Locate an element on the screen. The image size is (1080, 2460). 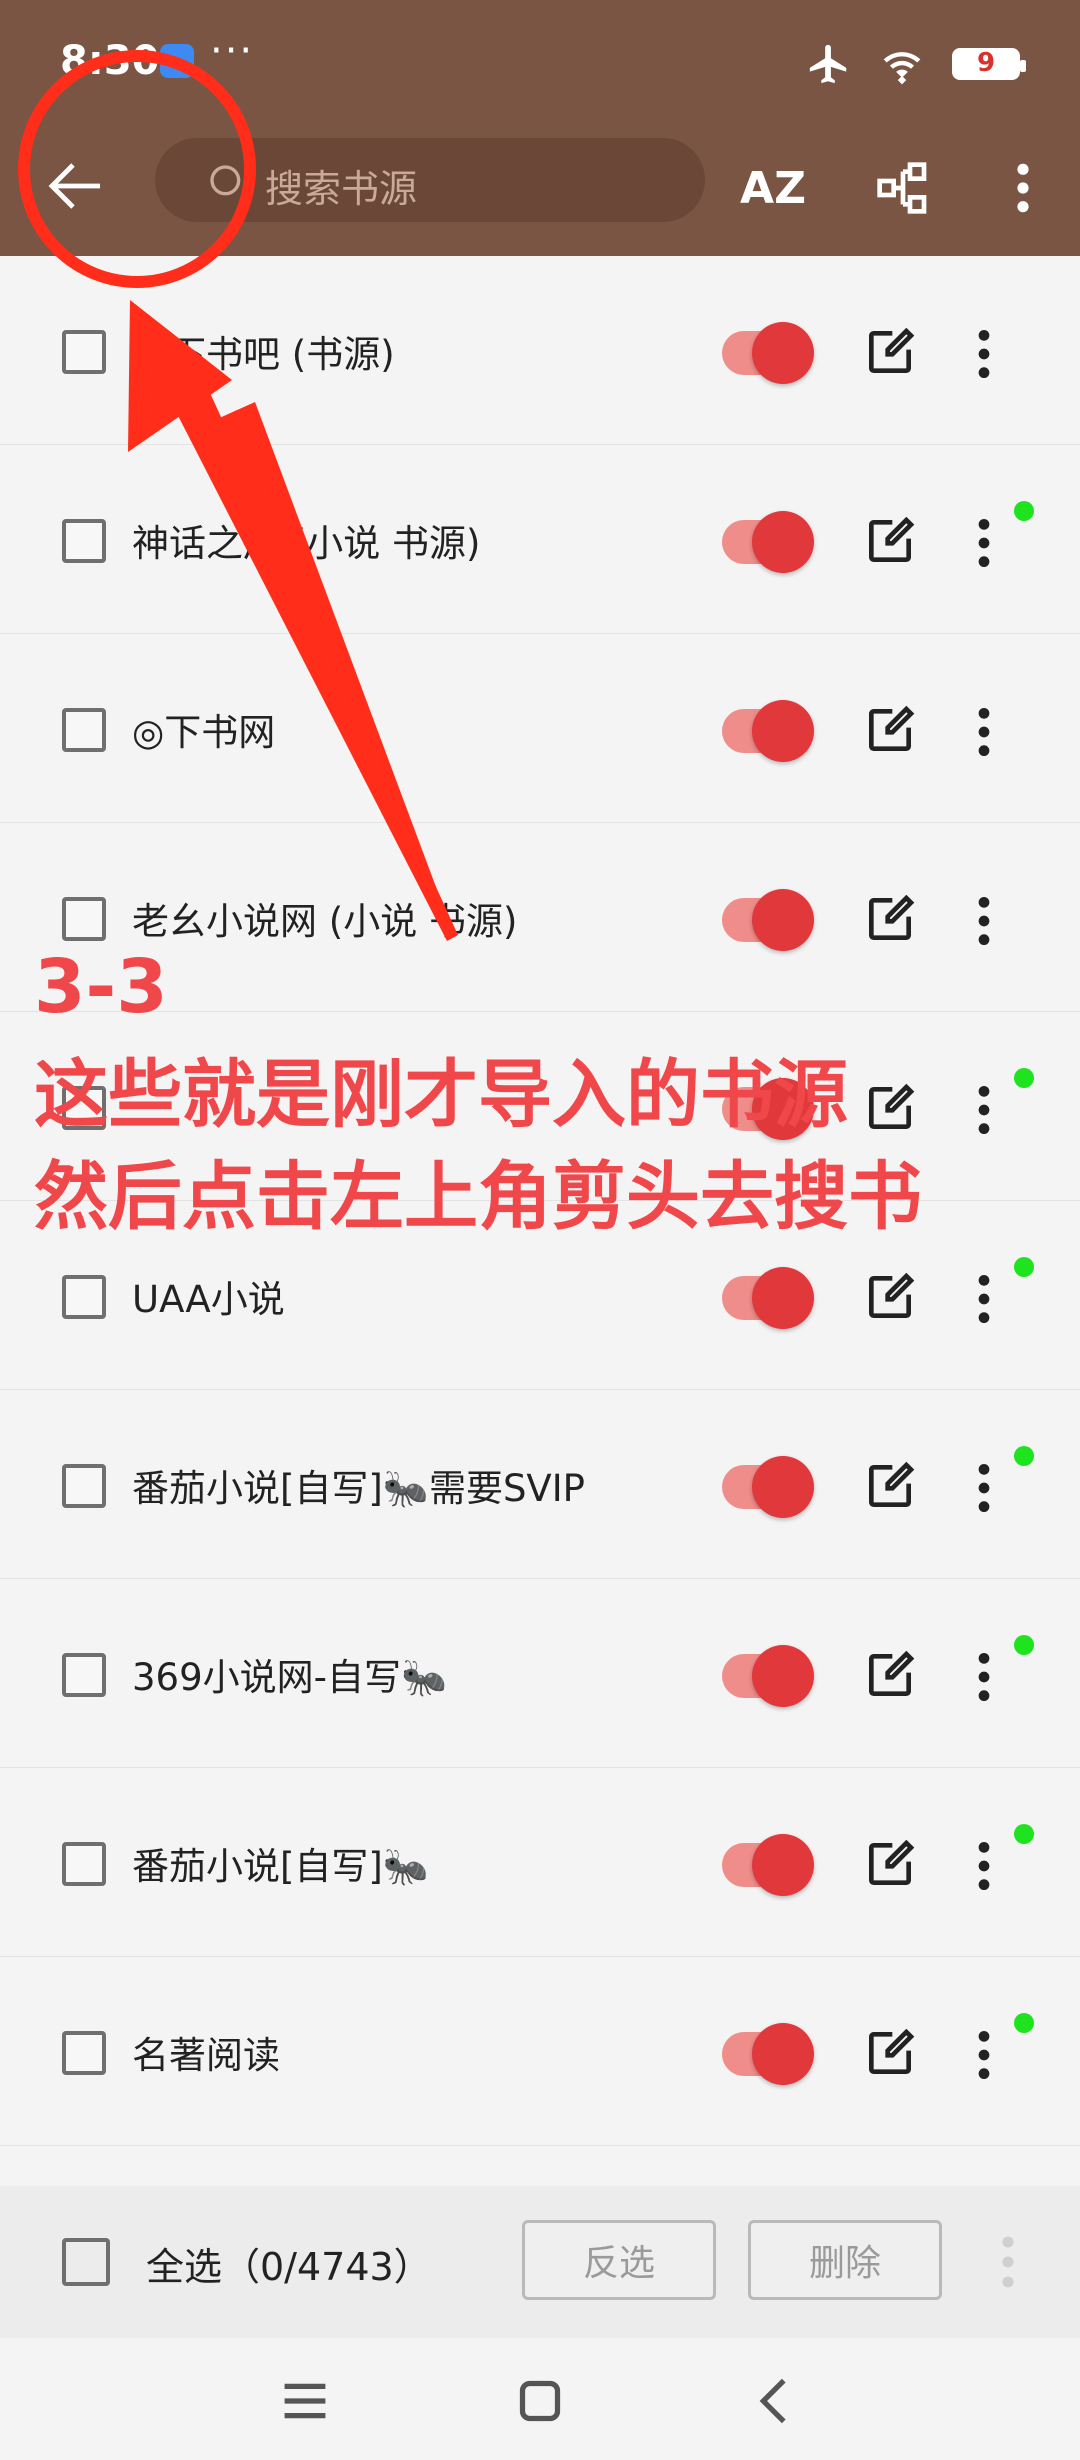
source-name: 老幺小说网 (小说 书源) is located at coordinates (325, 921).